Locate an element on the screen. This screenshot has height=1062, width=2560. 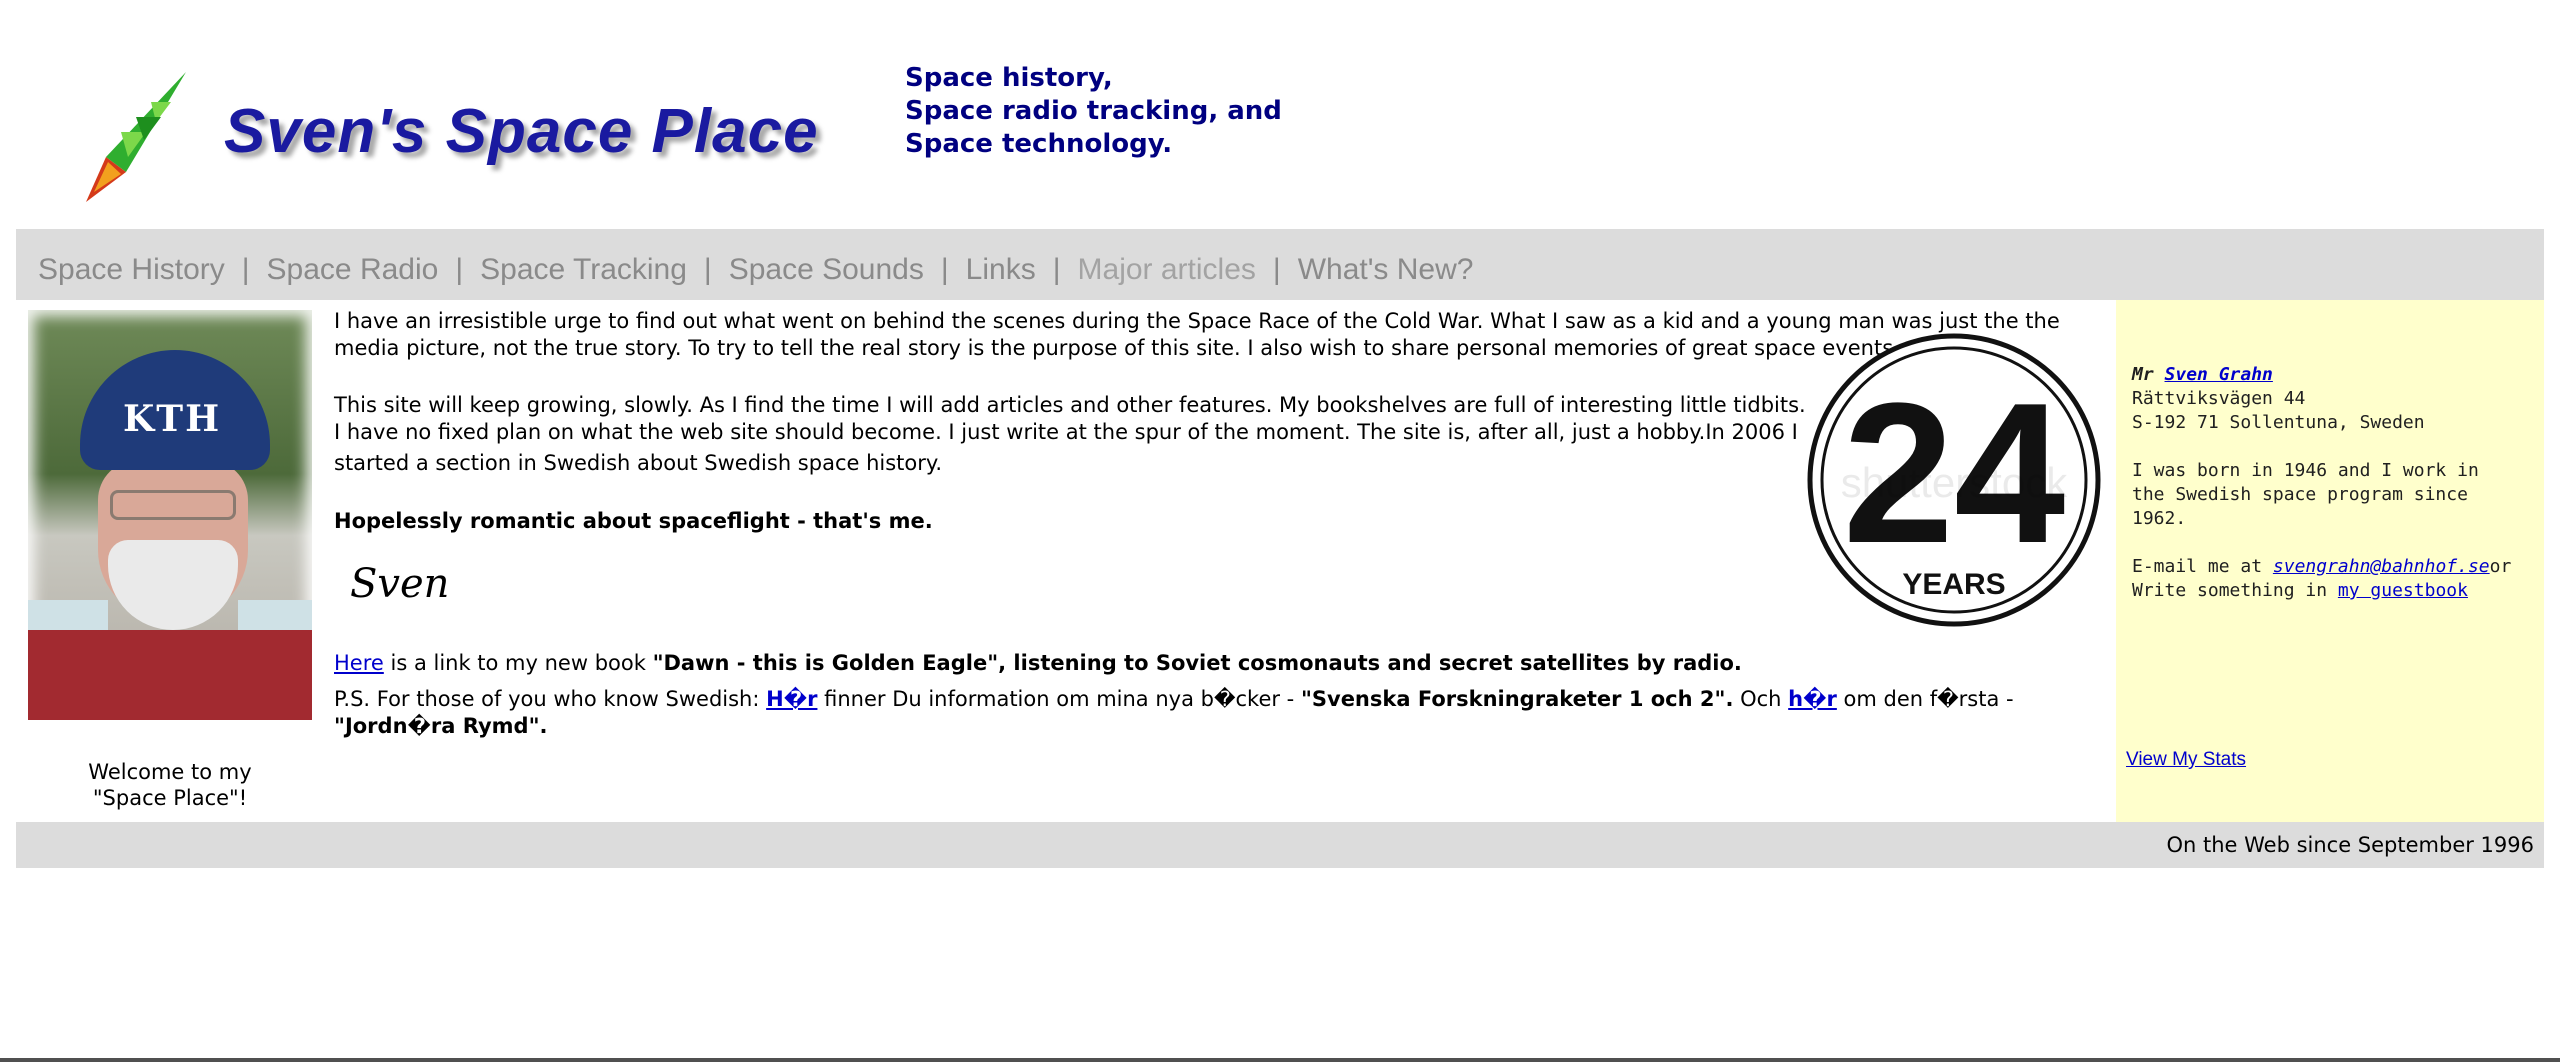
nav-space-radio: Space Radio is located at coordinates (353, 270).